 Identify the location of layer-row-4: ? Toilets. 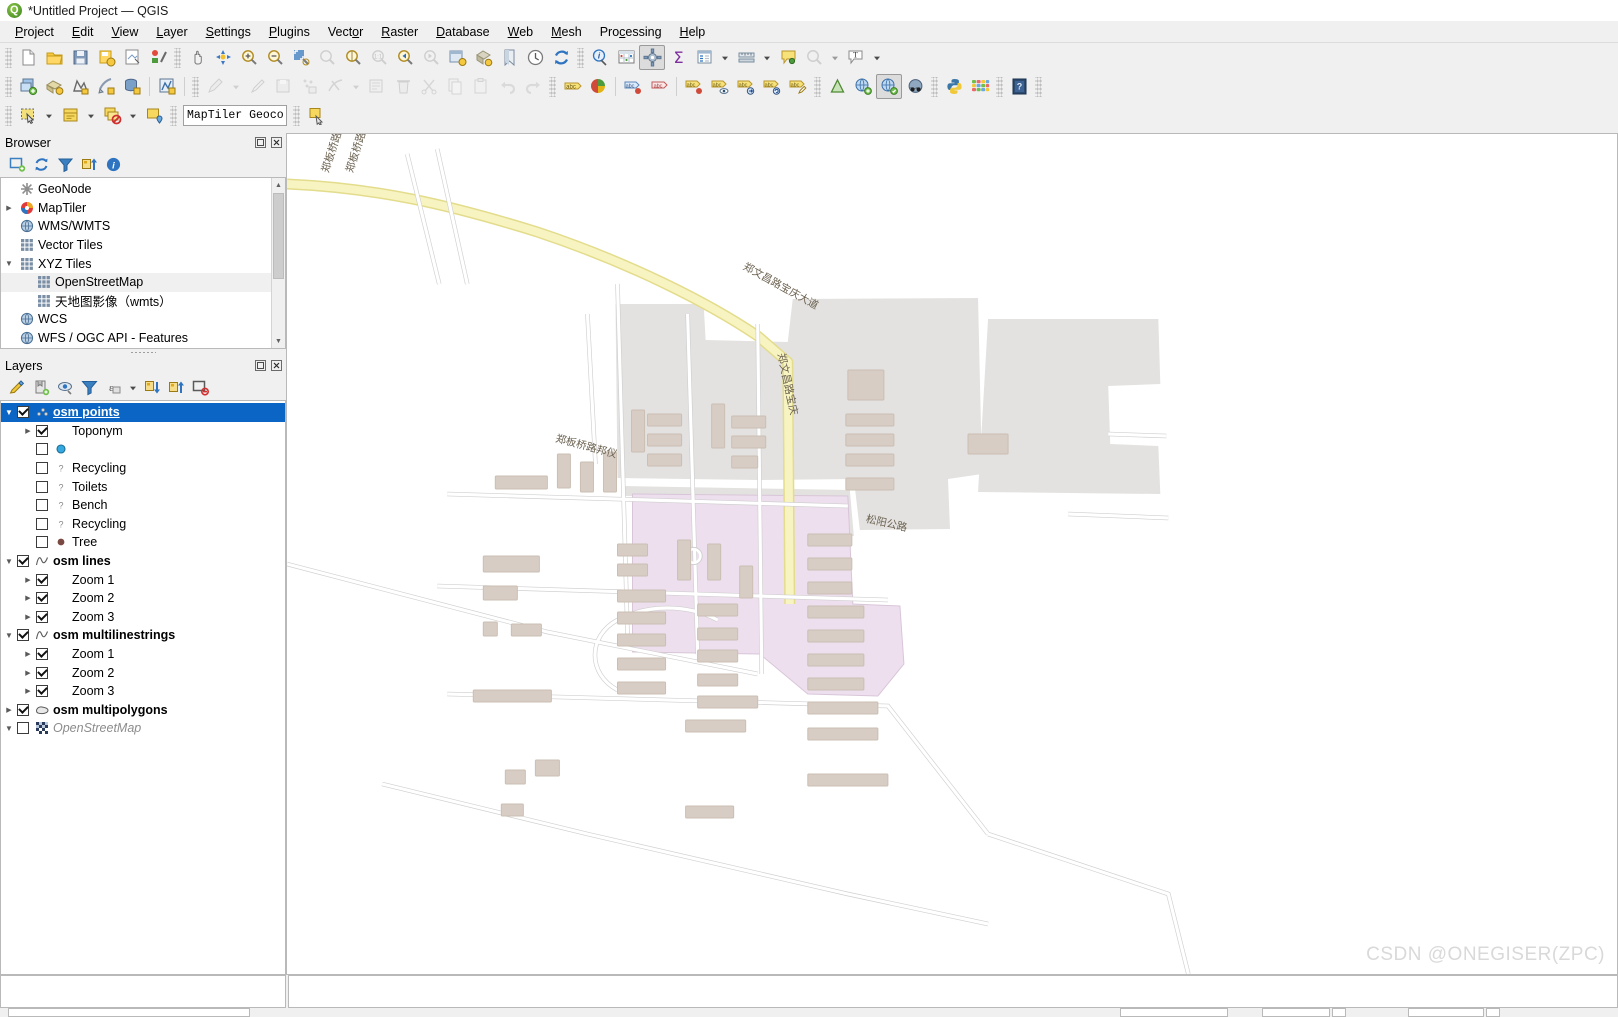
(143, 486).